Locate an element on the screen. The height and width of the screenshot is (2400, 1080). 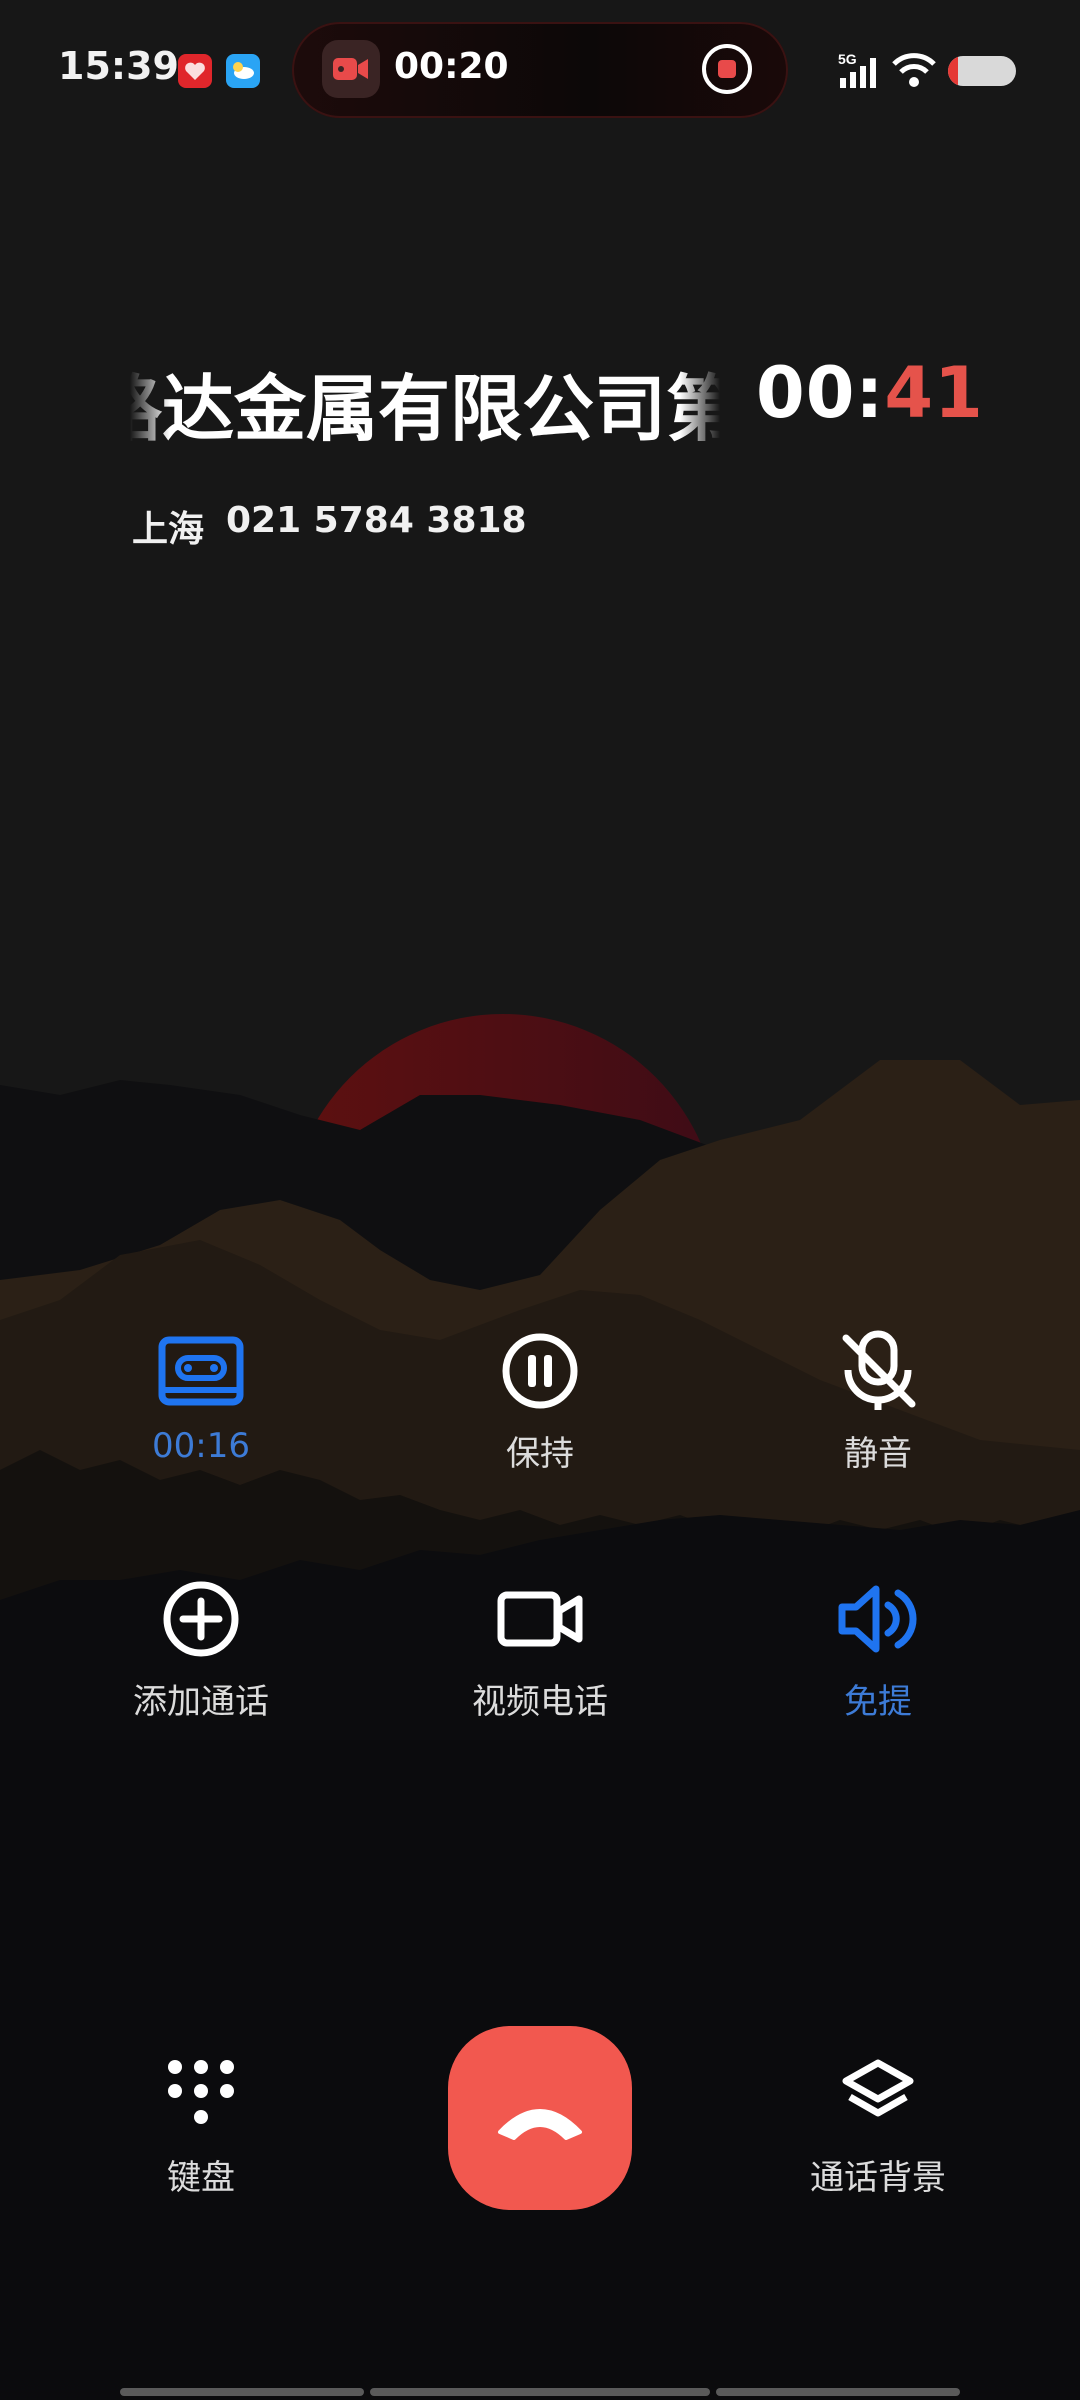
stop-recording-button is located at coordinates (727, 69).